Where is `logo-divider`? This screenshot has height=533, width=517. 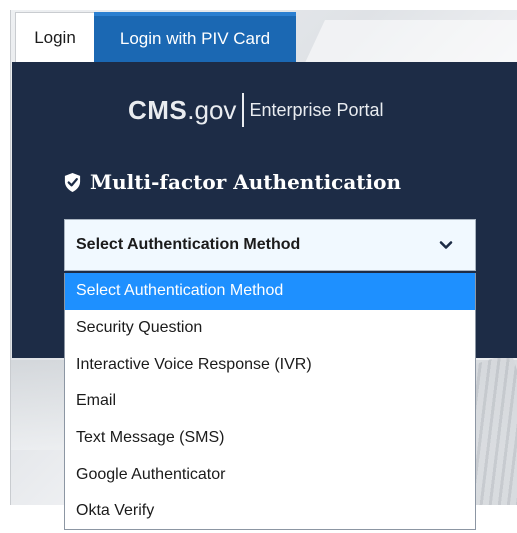 logo-divider is located at coordinates (243, 110).